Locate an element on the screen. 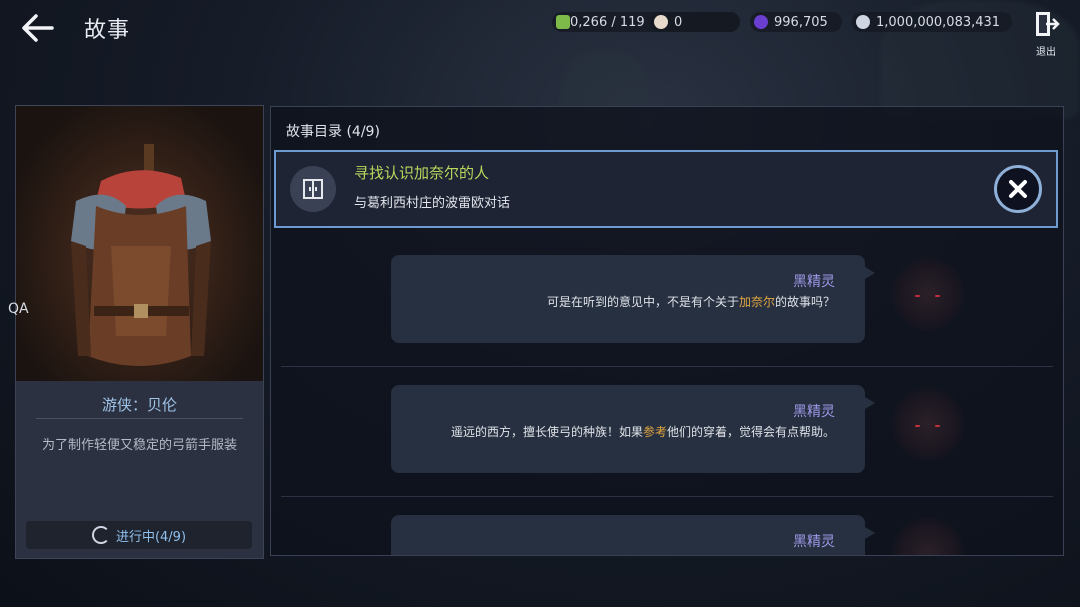 The height and width of the screenshot is (607, 1080). highlighted-term: 加奈尔 is located at coordinates (756, 302).